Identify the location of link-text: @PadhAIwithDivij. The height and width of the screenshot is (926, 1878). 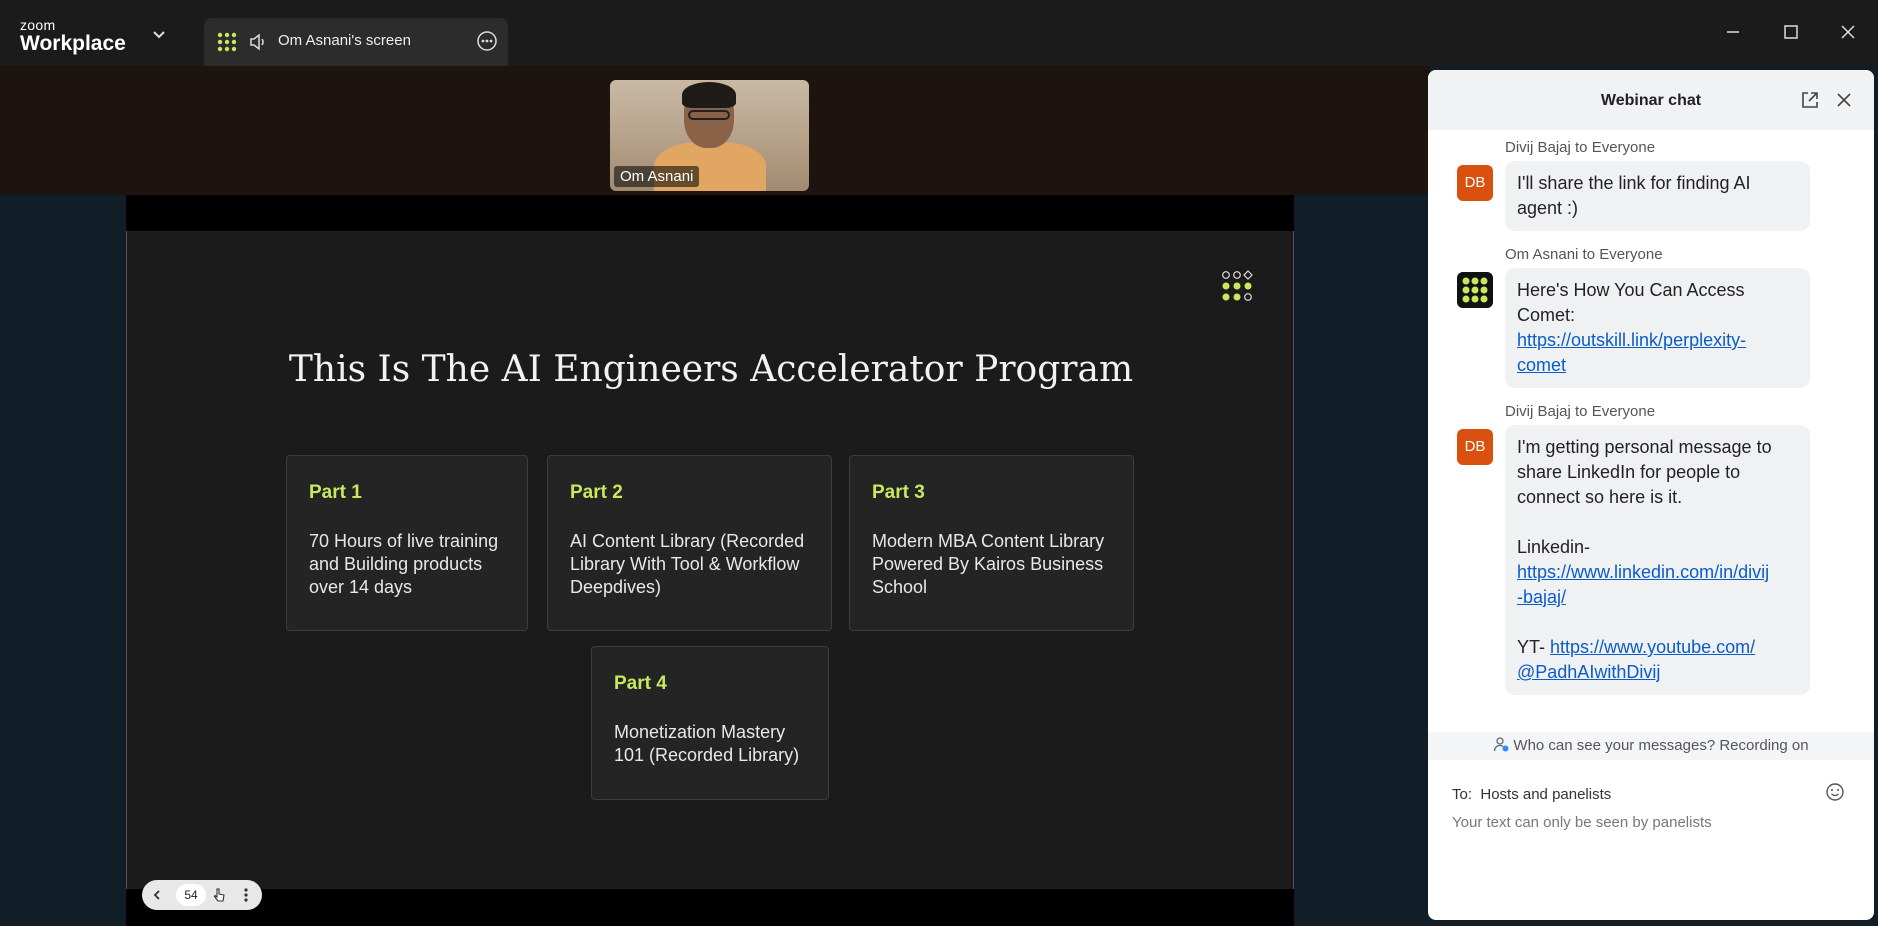
(1589, 672).